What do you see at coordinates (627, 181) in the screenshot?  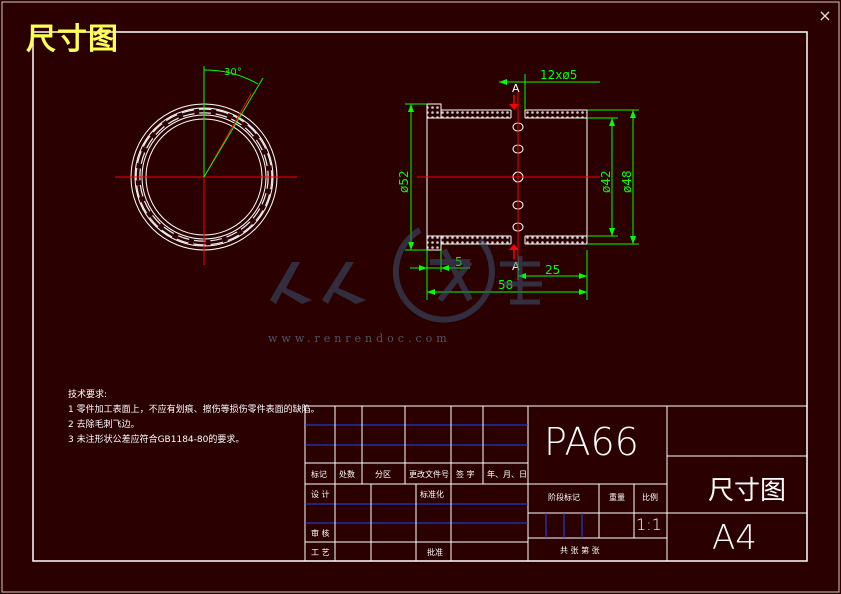 I see `body-dia-label: ø48` at bounding box center [627, 181].